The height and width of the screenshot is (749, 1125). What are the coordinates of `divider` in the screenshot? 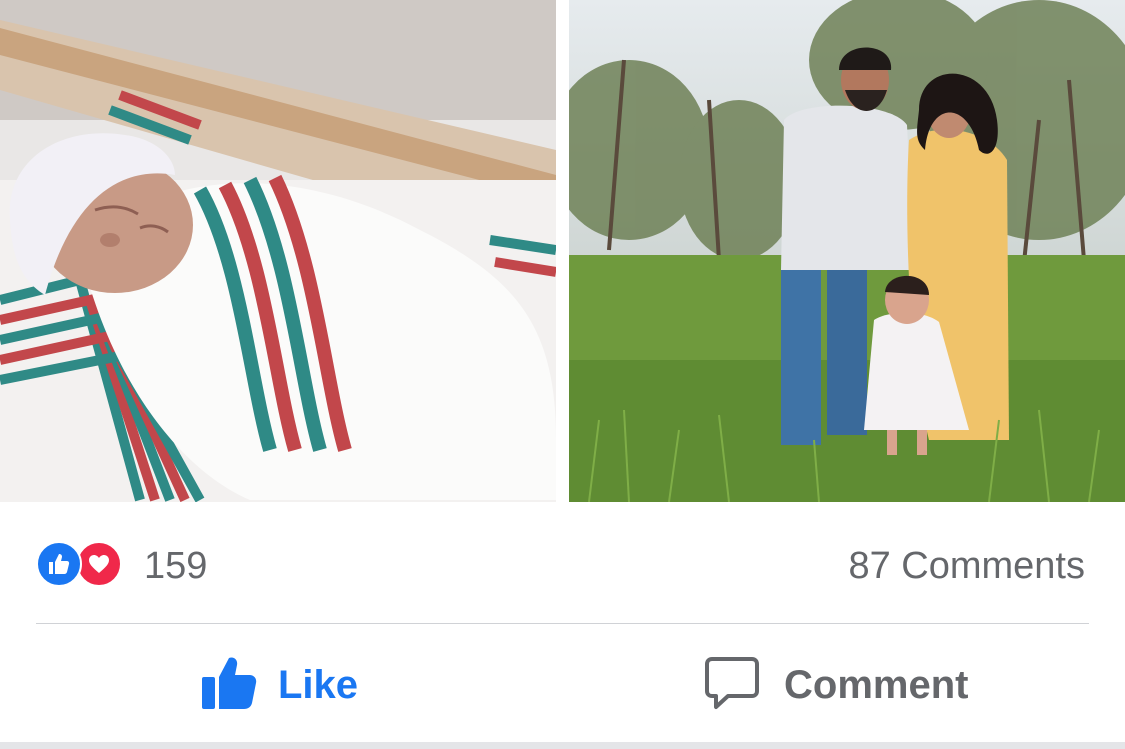 It's located at (562, 623).